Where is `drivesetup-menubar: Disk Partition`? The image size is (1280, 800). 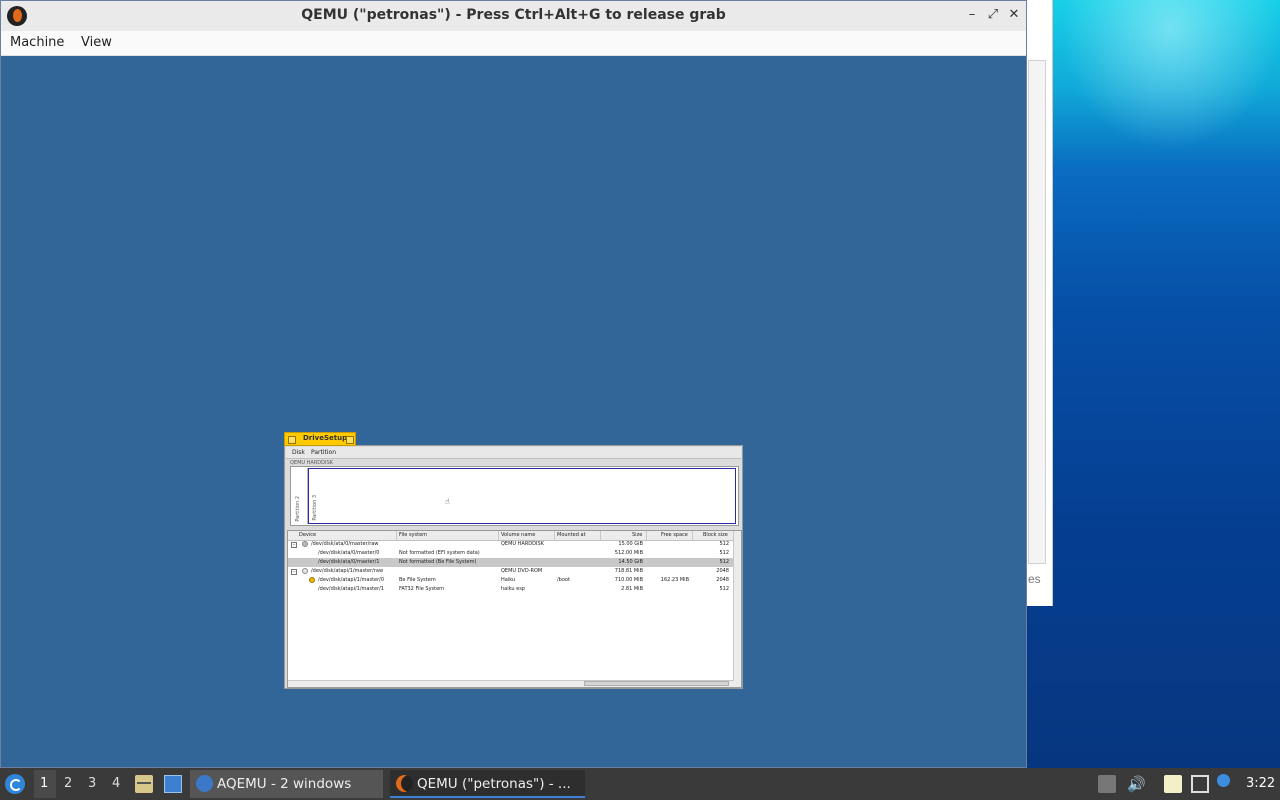 drivesetup-menubar: Disk Partition is located at coordinates (513, 453).